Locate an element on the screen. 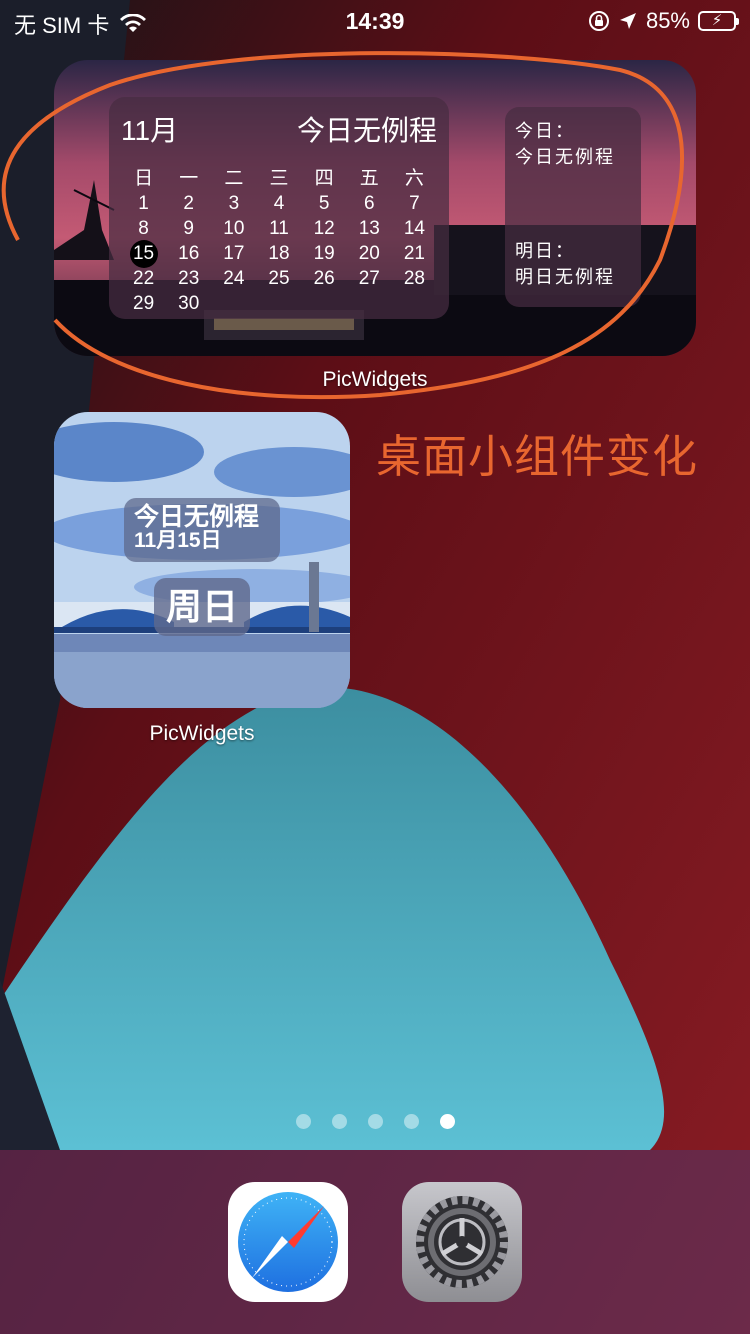 The height and width of the screenshot is (1334, 750). safari-app-icon is located at coordinates (288, 1242).